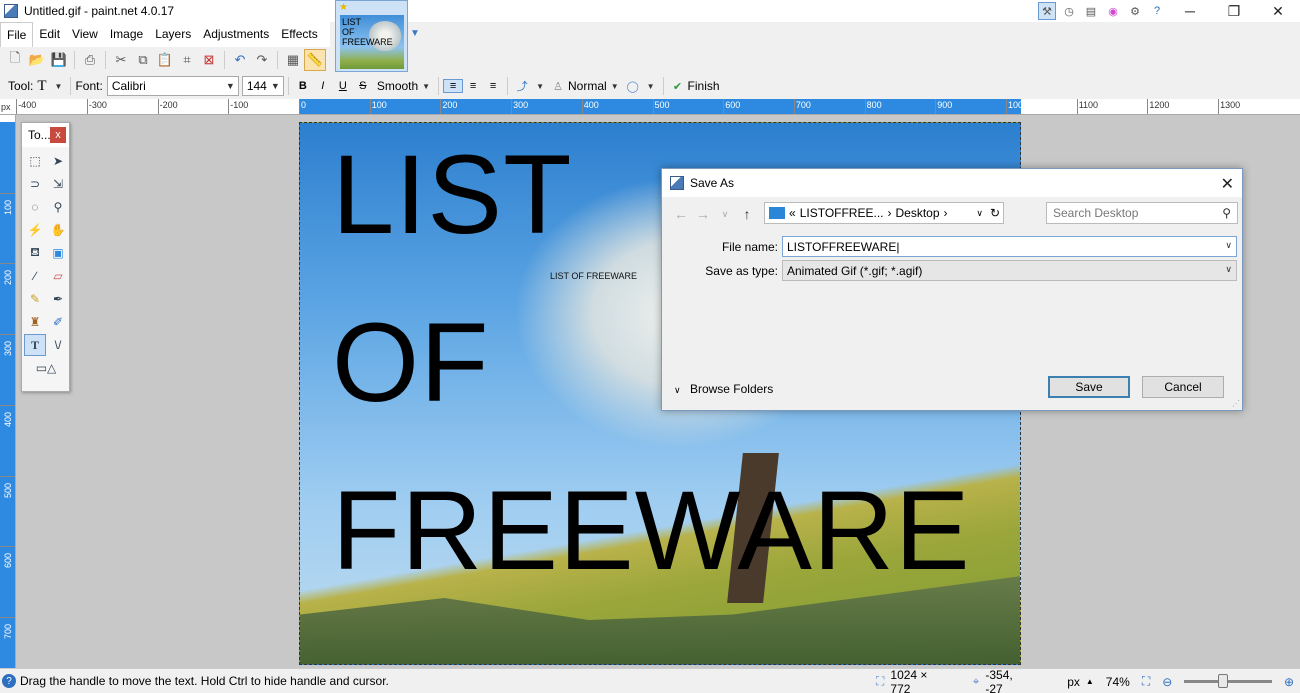 This screenshot has height=693, width=1300. Describe the element at coordinates (262, 60) in the screenshot. I see `redo-icon: ↷` at that location.